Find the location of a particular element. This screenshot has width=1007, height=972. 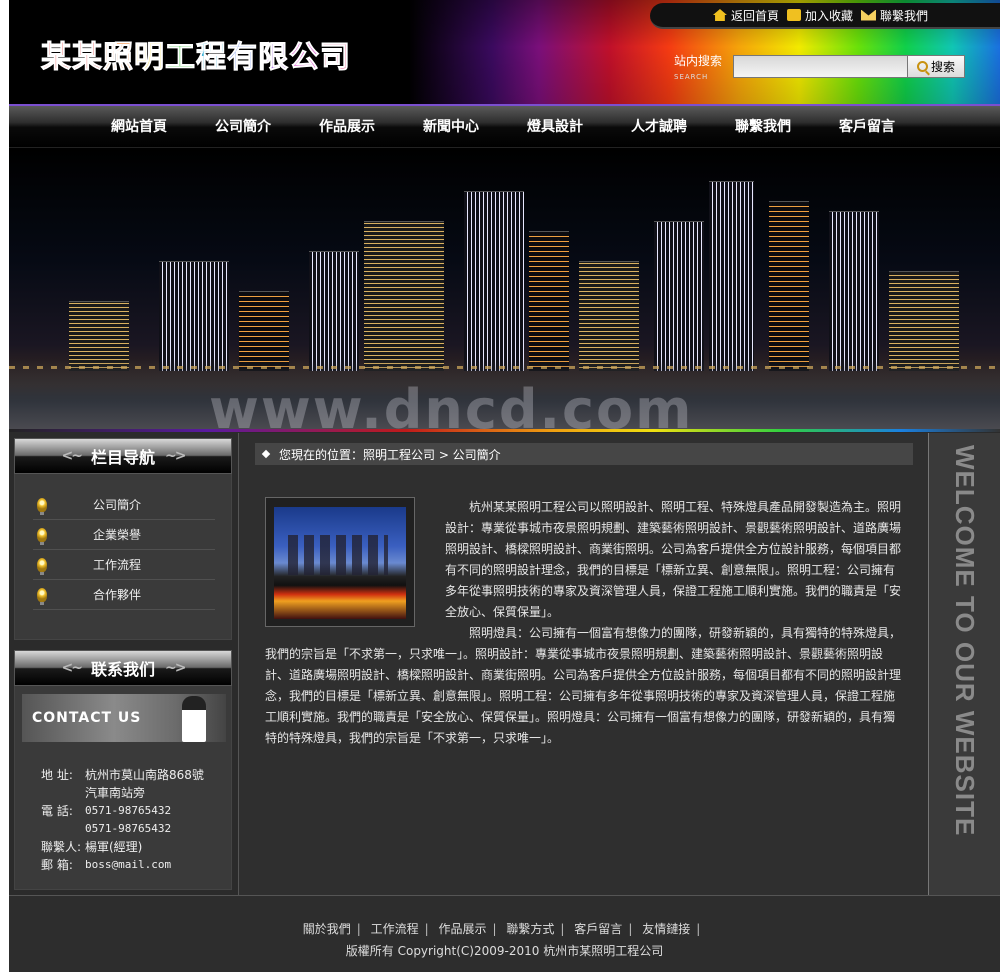

footer-link-contact: 聯繫方式 is located at coordinates (530, 929).